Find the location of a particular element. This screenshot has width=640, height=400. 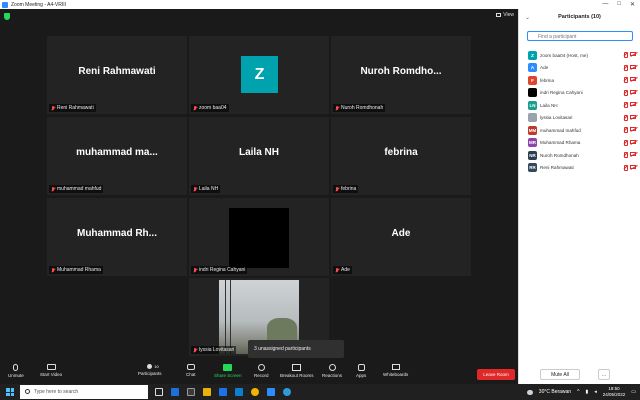

tile-caption: Nuroh Romdhonah is located at coordinates (359, 108).